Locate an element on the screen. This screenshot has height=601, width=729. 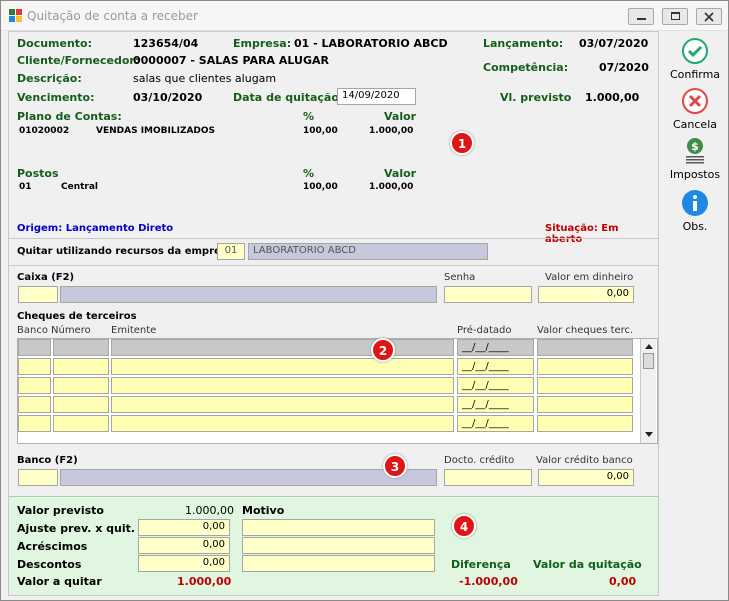
cancela-label: Cancela is located at coordinates (694, 124).